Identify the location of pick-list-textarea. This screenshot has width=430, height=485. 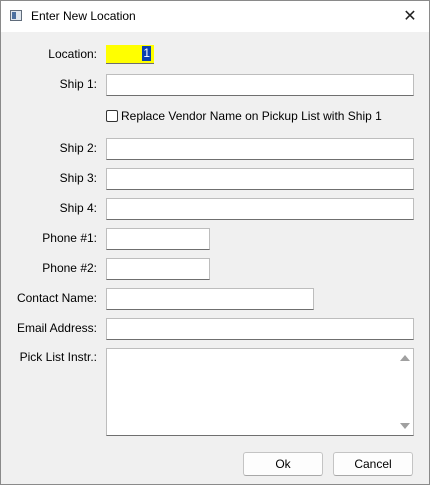
(260, 392).